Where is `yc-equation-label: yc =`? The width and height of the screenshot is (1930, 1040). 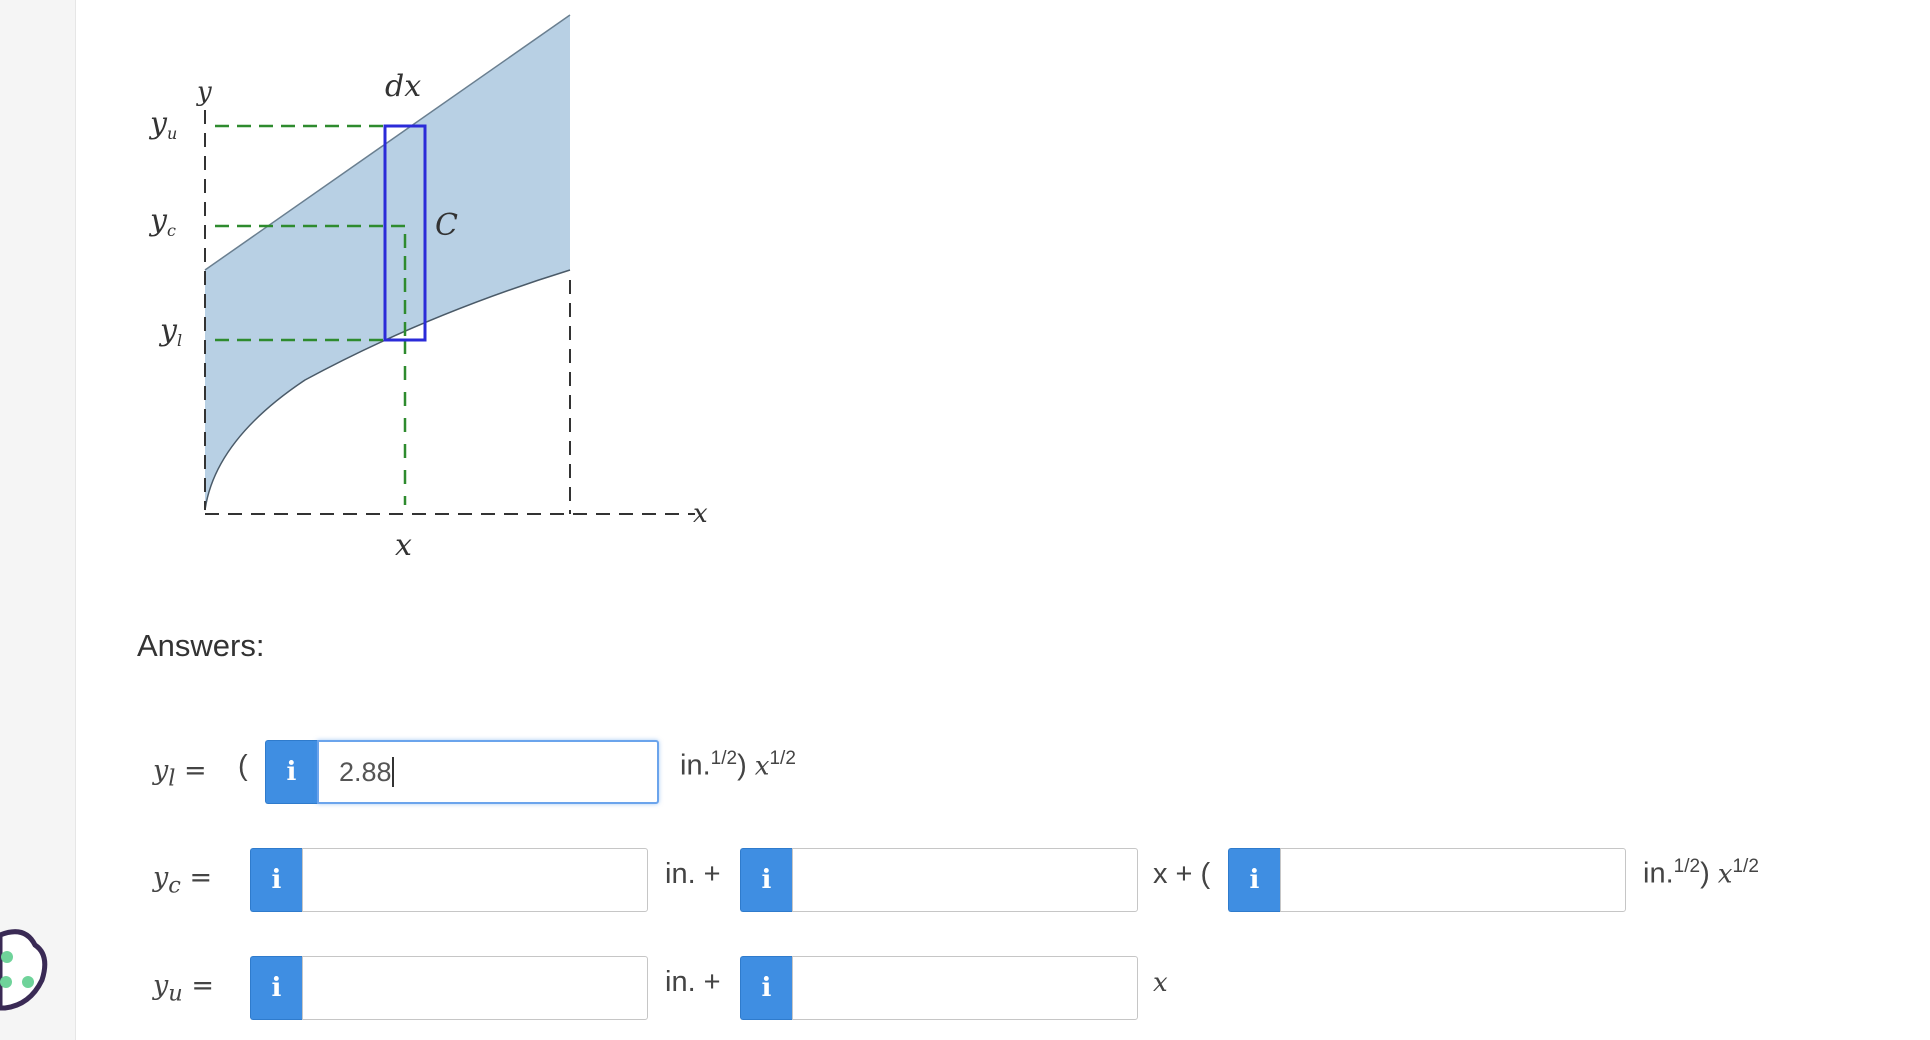 yc-equation-label: yc = is located at coordinates (183, 880).